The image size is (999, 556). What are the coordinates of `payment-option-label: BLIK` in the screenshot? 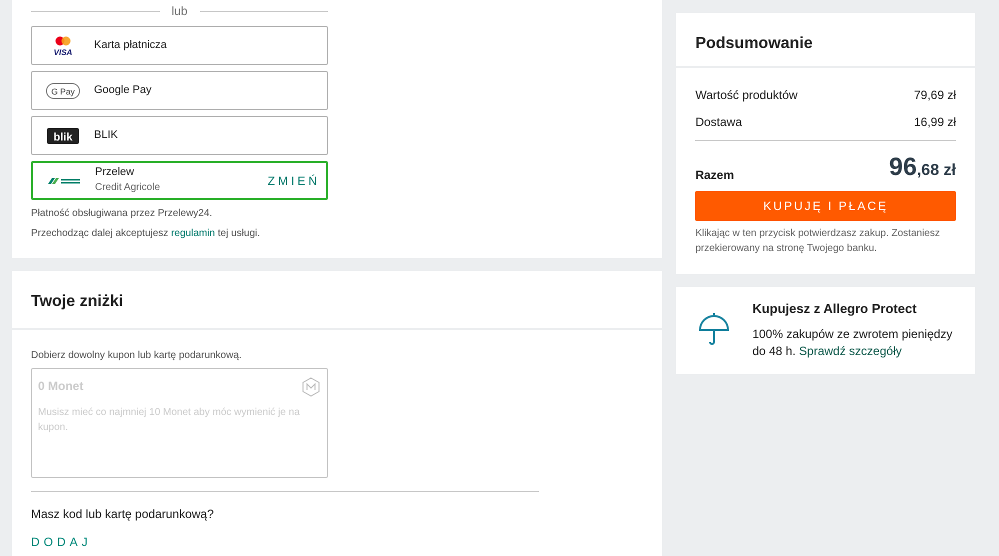 It's located at (106, 135).